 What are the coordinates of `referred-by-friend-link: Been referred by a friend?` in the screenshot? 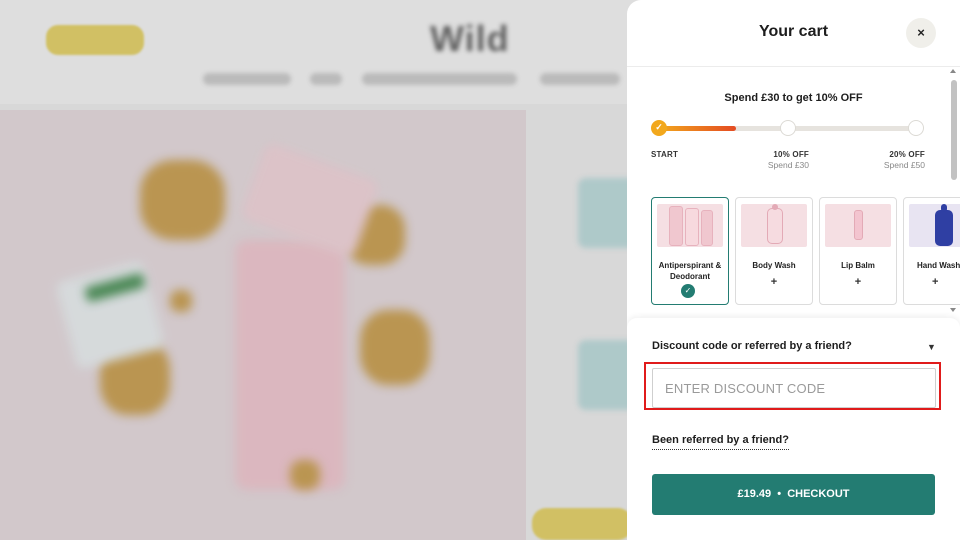 It's located at (720, 442).